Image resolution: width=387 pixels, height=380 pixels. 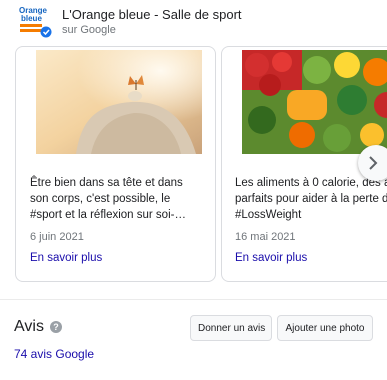 I want to click on business-name: L'Orange bleue - Salle de sport, so click(x=152, y=14).